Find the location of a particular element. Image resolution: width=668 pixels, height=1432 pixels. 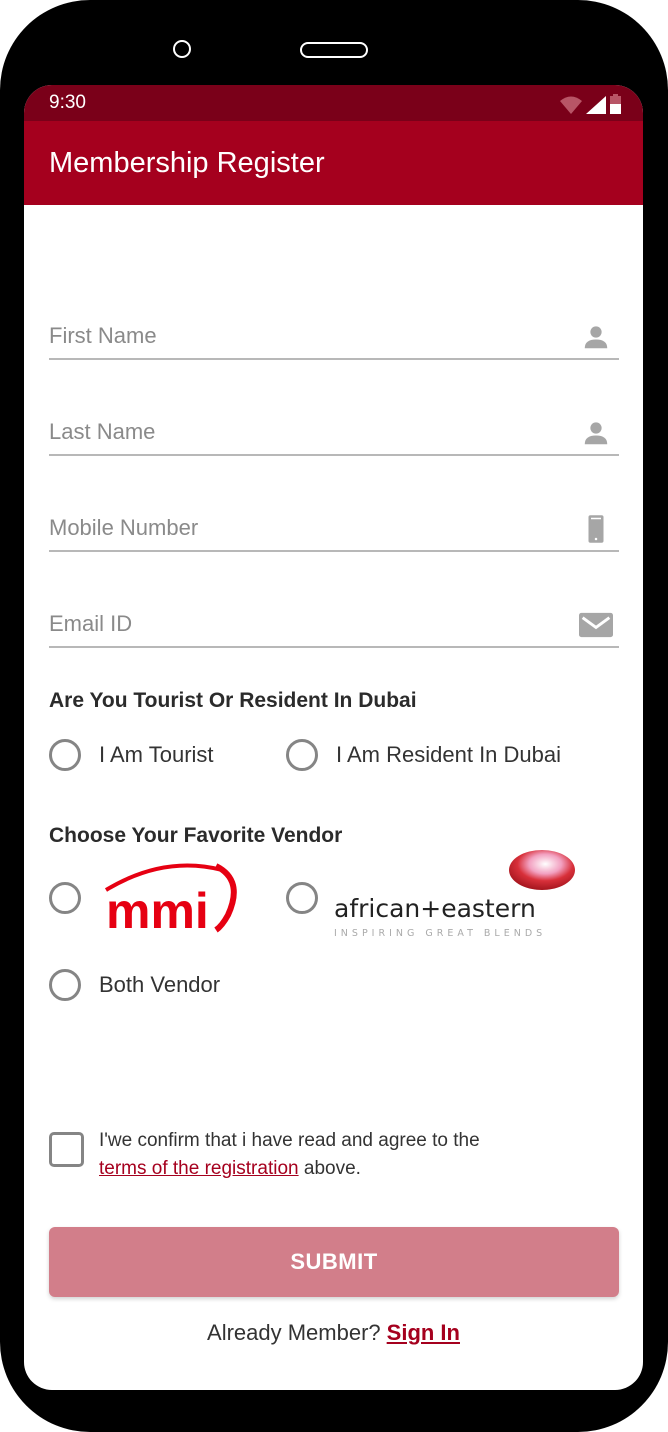

mobile-number-field is located at coordinates (334, 531).